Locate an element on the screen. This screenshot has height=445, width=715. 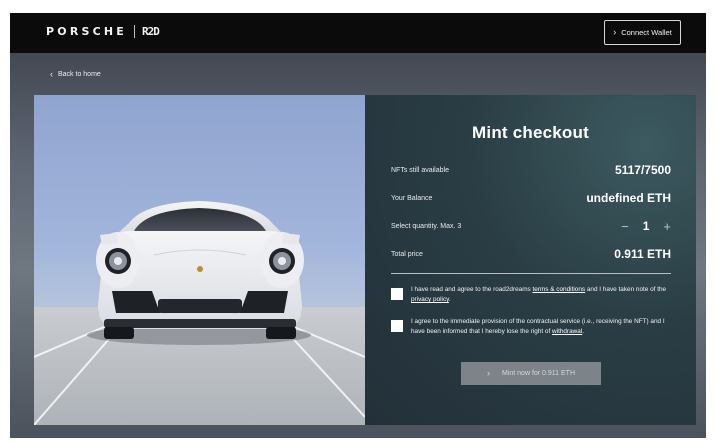
total-price-label: Total price is located at coordinates (407, 254).